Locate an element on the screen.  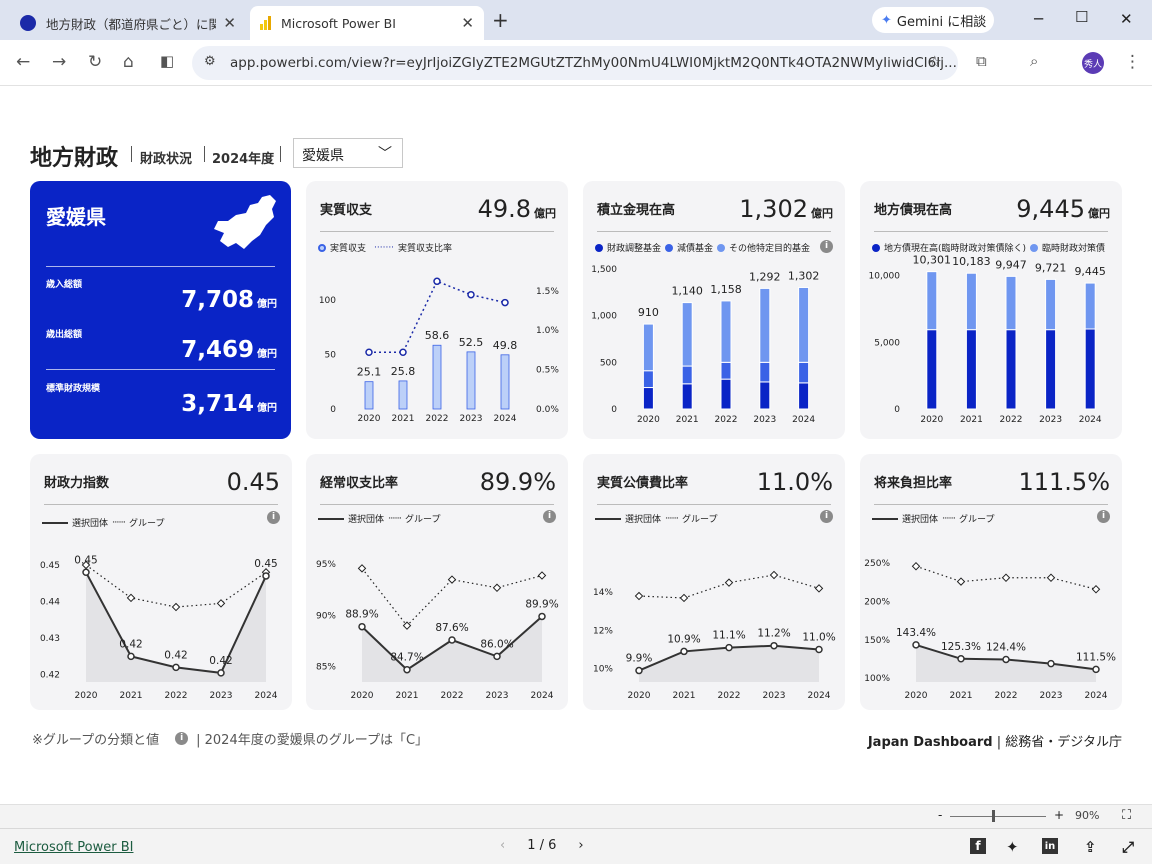
minimize-icon: ─ is located at coordinates (1038, 19).